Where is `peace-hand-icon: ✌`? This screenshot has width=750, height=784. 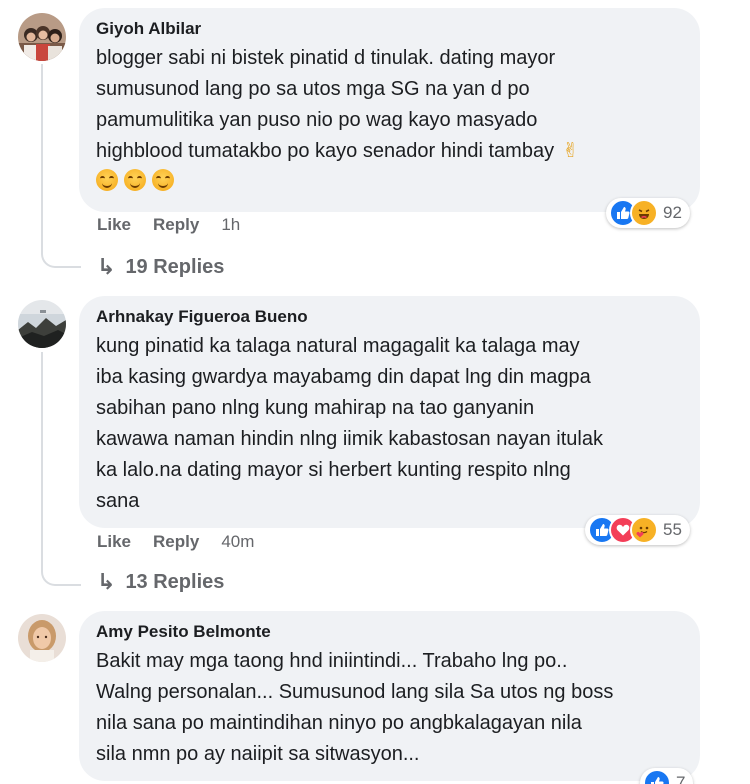
peace-hand-icon: ✌ is located at coordinates (570, 151).